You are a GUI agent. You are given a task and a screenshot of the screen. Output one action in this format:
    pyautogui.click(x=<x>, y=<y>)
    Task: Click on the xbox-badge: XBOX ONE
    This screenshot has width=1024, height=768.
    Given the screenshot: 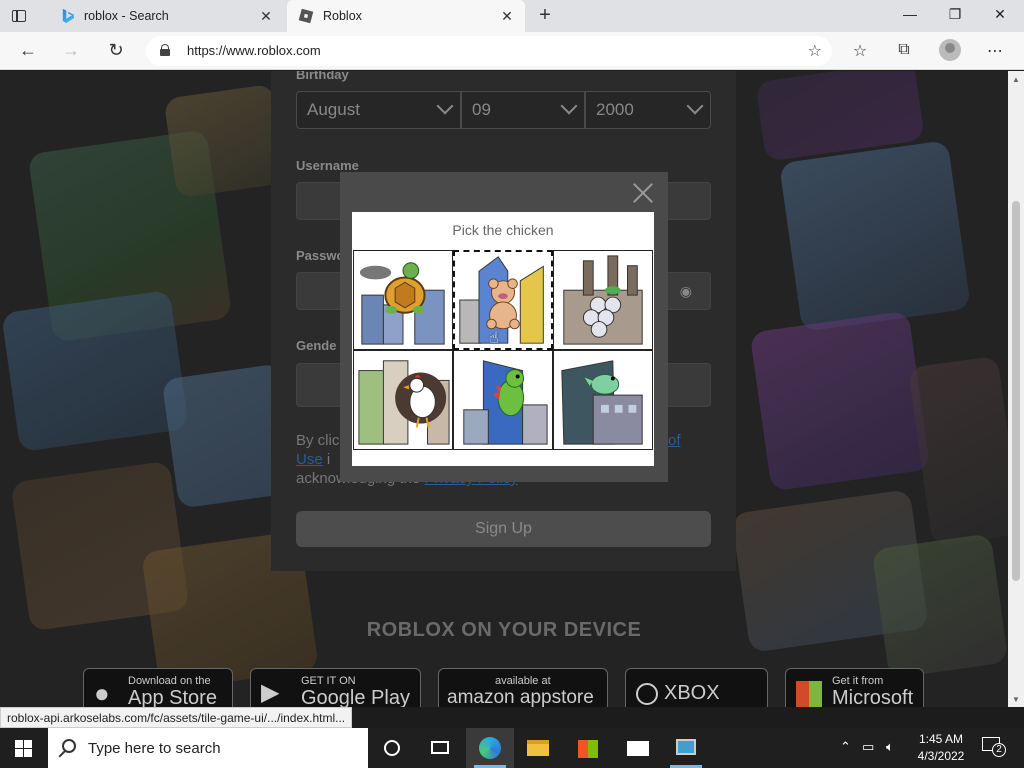 What is the action you would take?
    pyautogui.click(x=696, y=687)
    